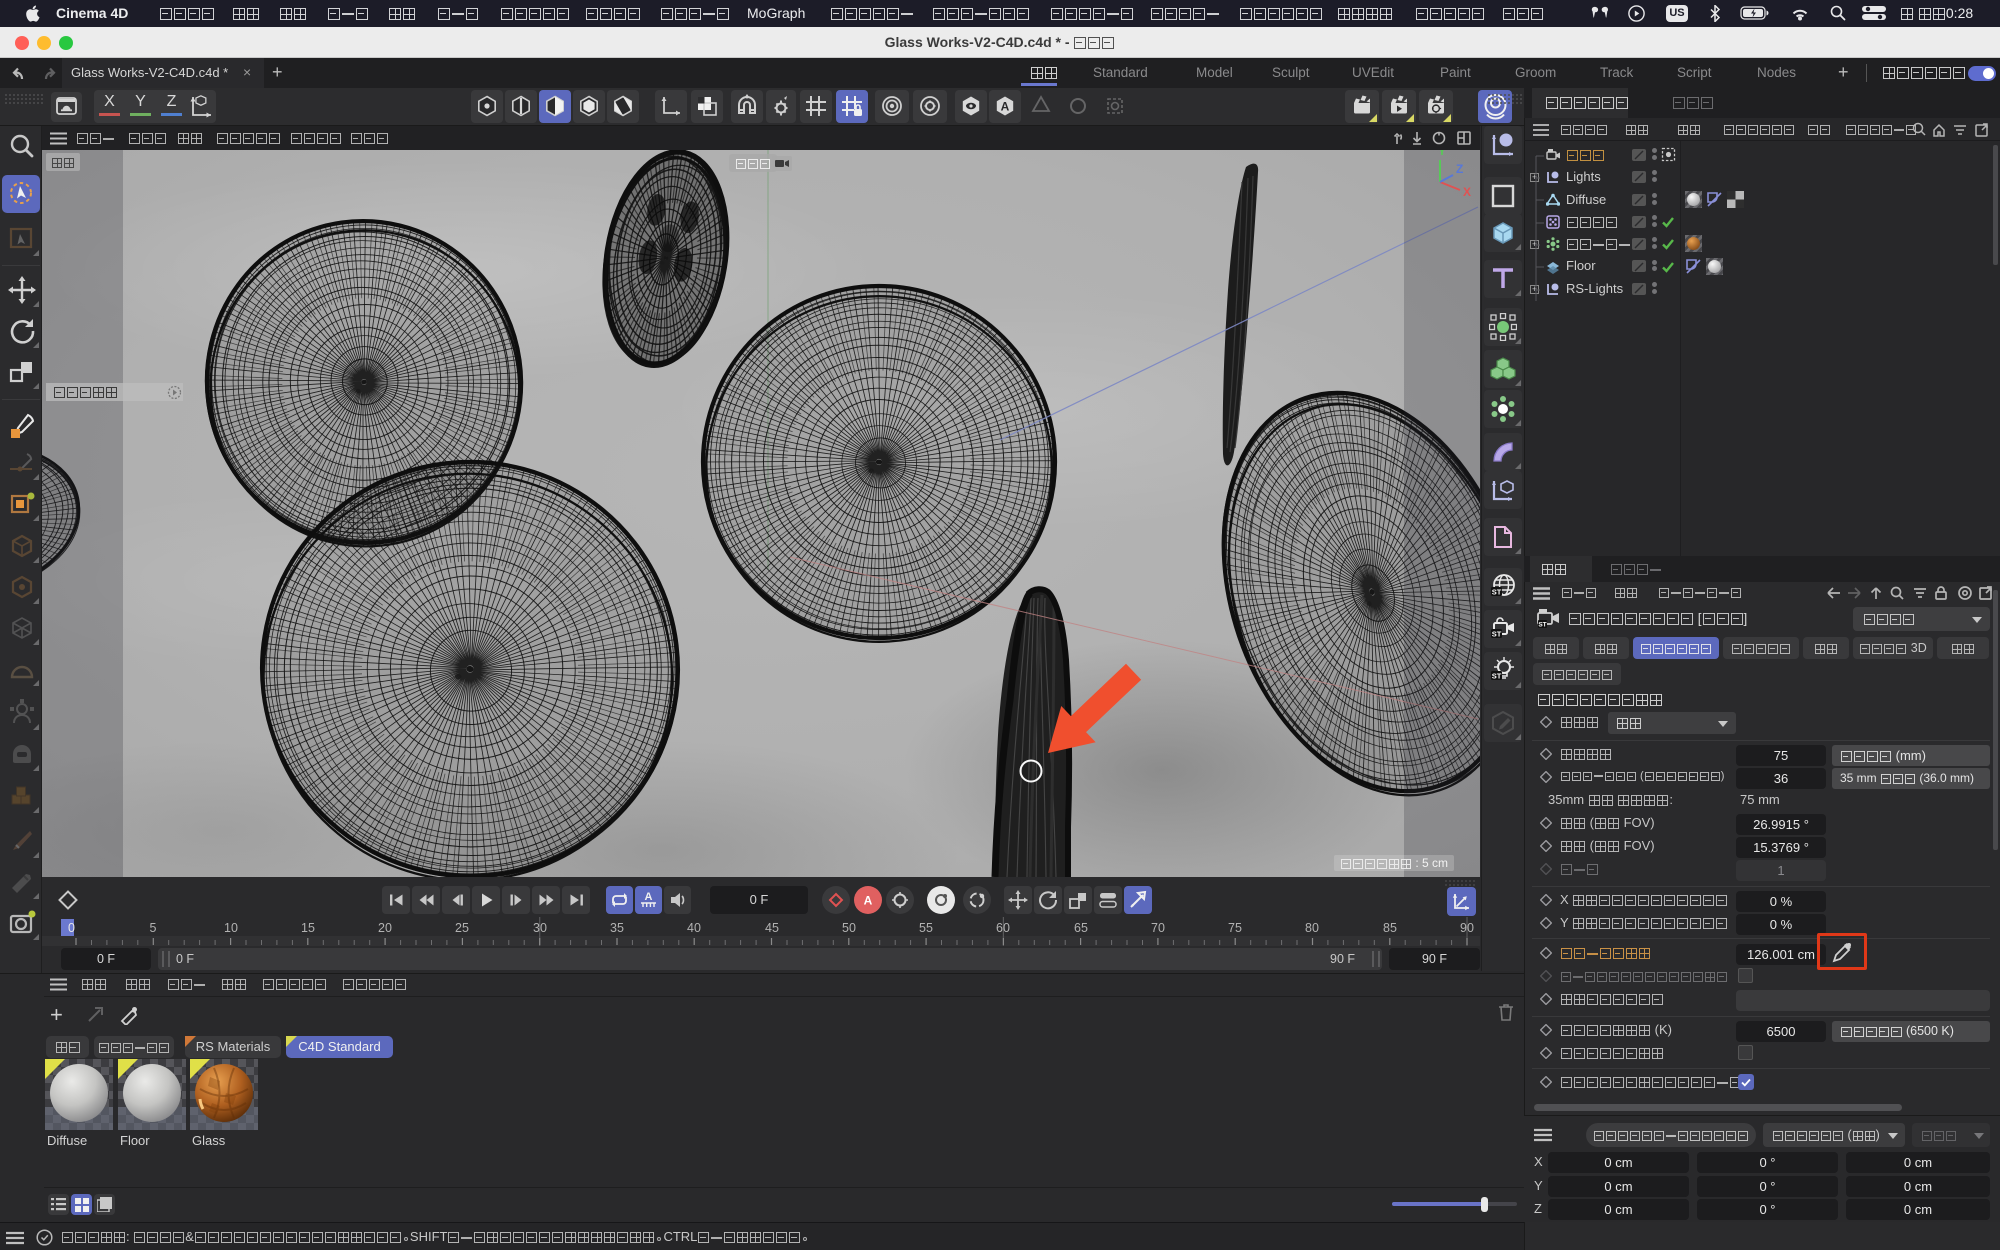 This screenshot has width=2000, height=1250. I want to click on svg-text: Y, so click(1442, 154).